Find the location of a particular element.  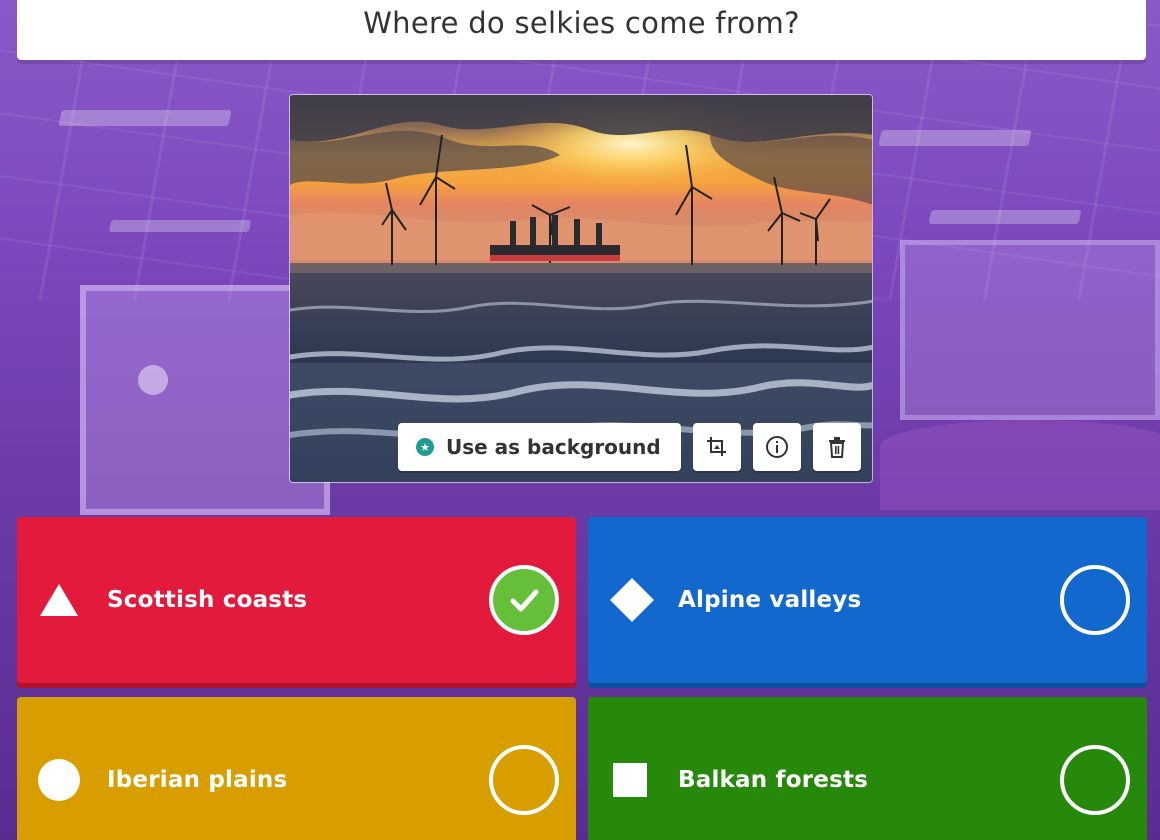

use-as-background-label: Use as background is located at coordinates (553, 447).